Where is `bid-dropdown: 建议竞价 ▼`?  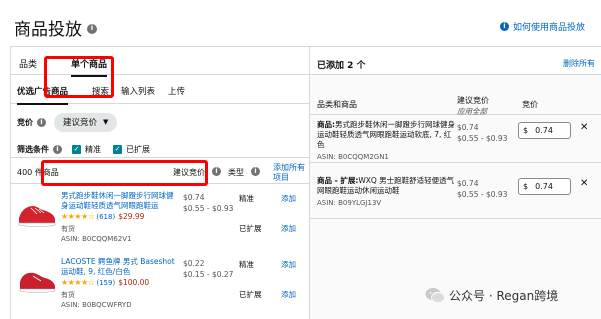
bid-dropdown: 建议竞价 ▼ is located at coordinates (86, 122).